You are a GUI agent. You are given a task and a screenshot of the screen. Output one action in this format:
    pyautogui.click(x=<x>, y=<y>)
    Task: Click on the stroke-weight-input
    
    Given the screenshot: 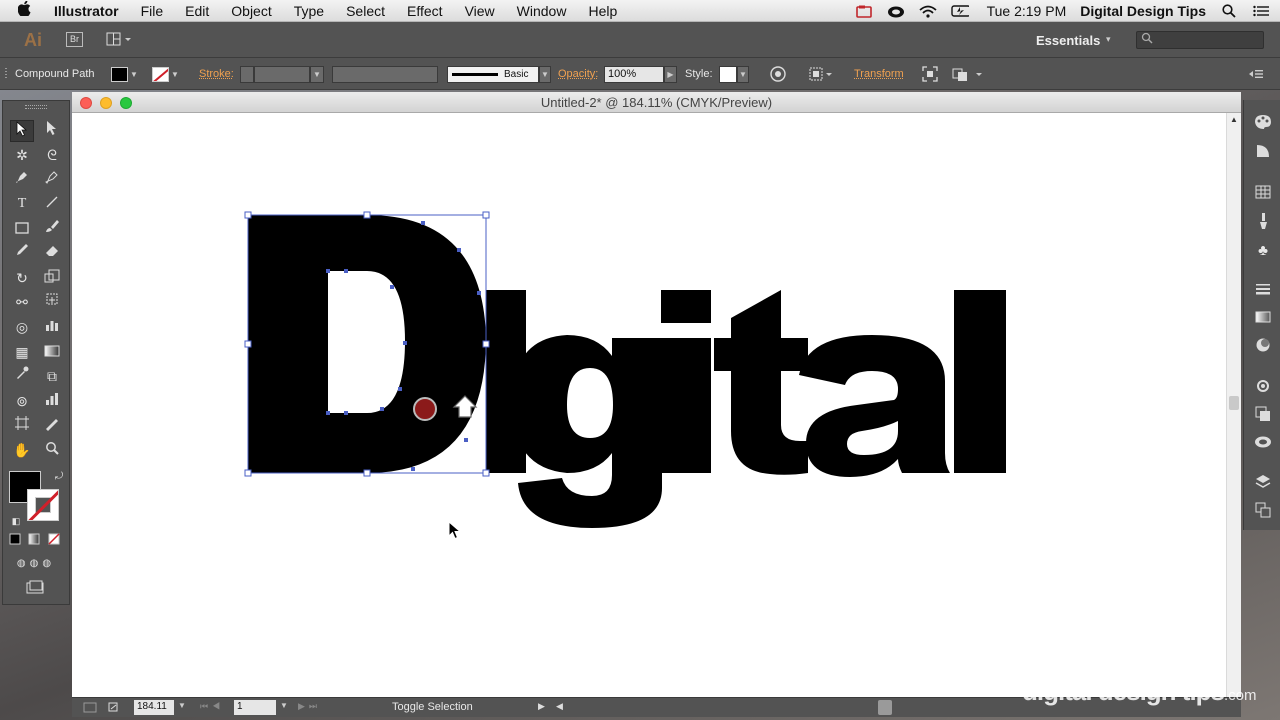 What is the action you would take?
    pyautogui.click(x=282, y=74)
    